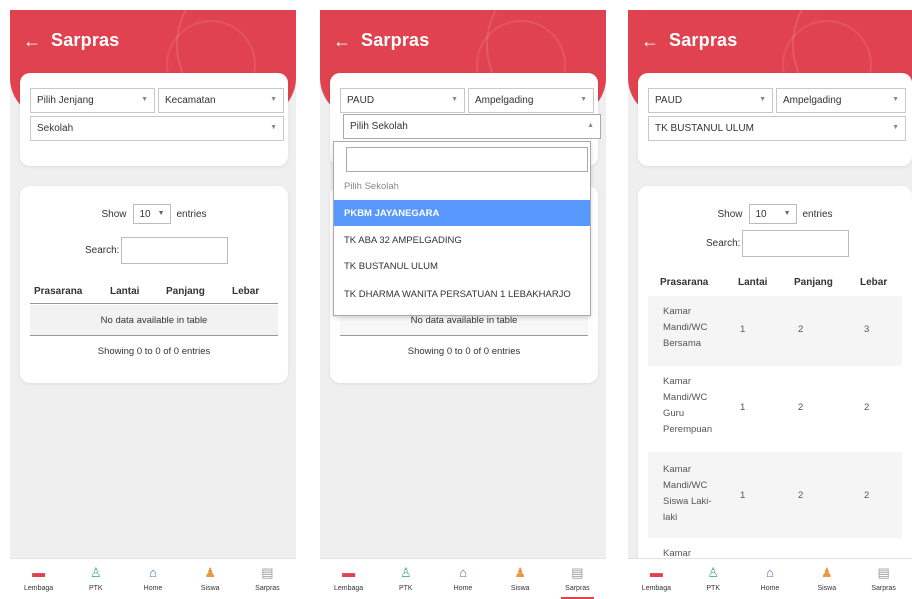  Describe the element at coordinates (462, 266) in the screenshot. I see `dropdown-option: TK BUSTANUL ULUM` at that location.